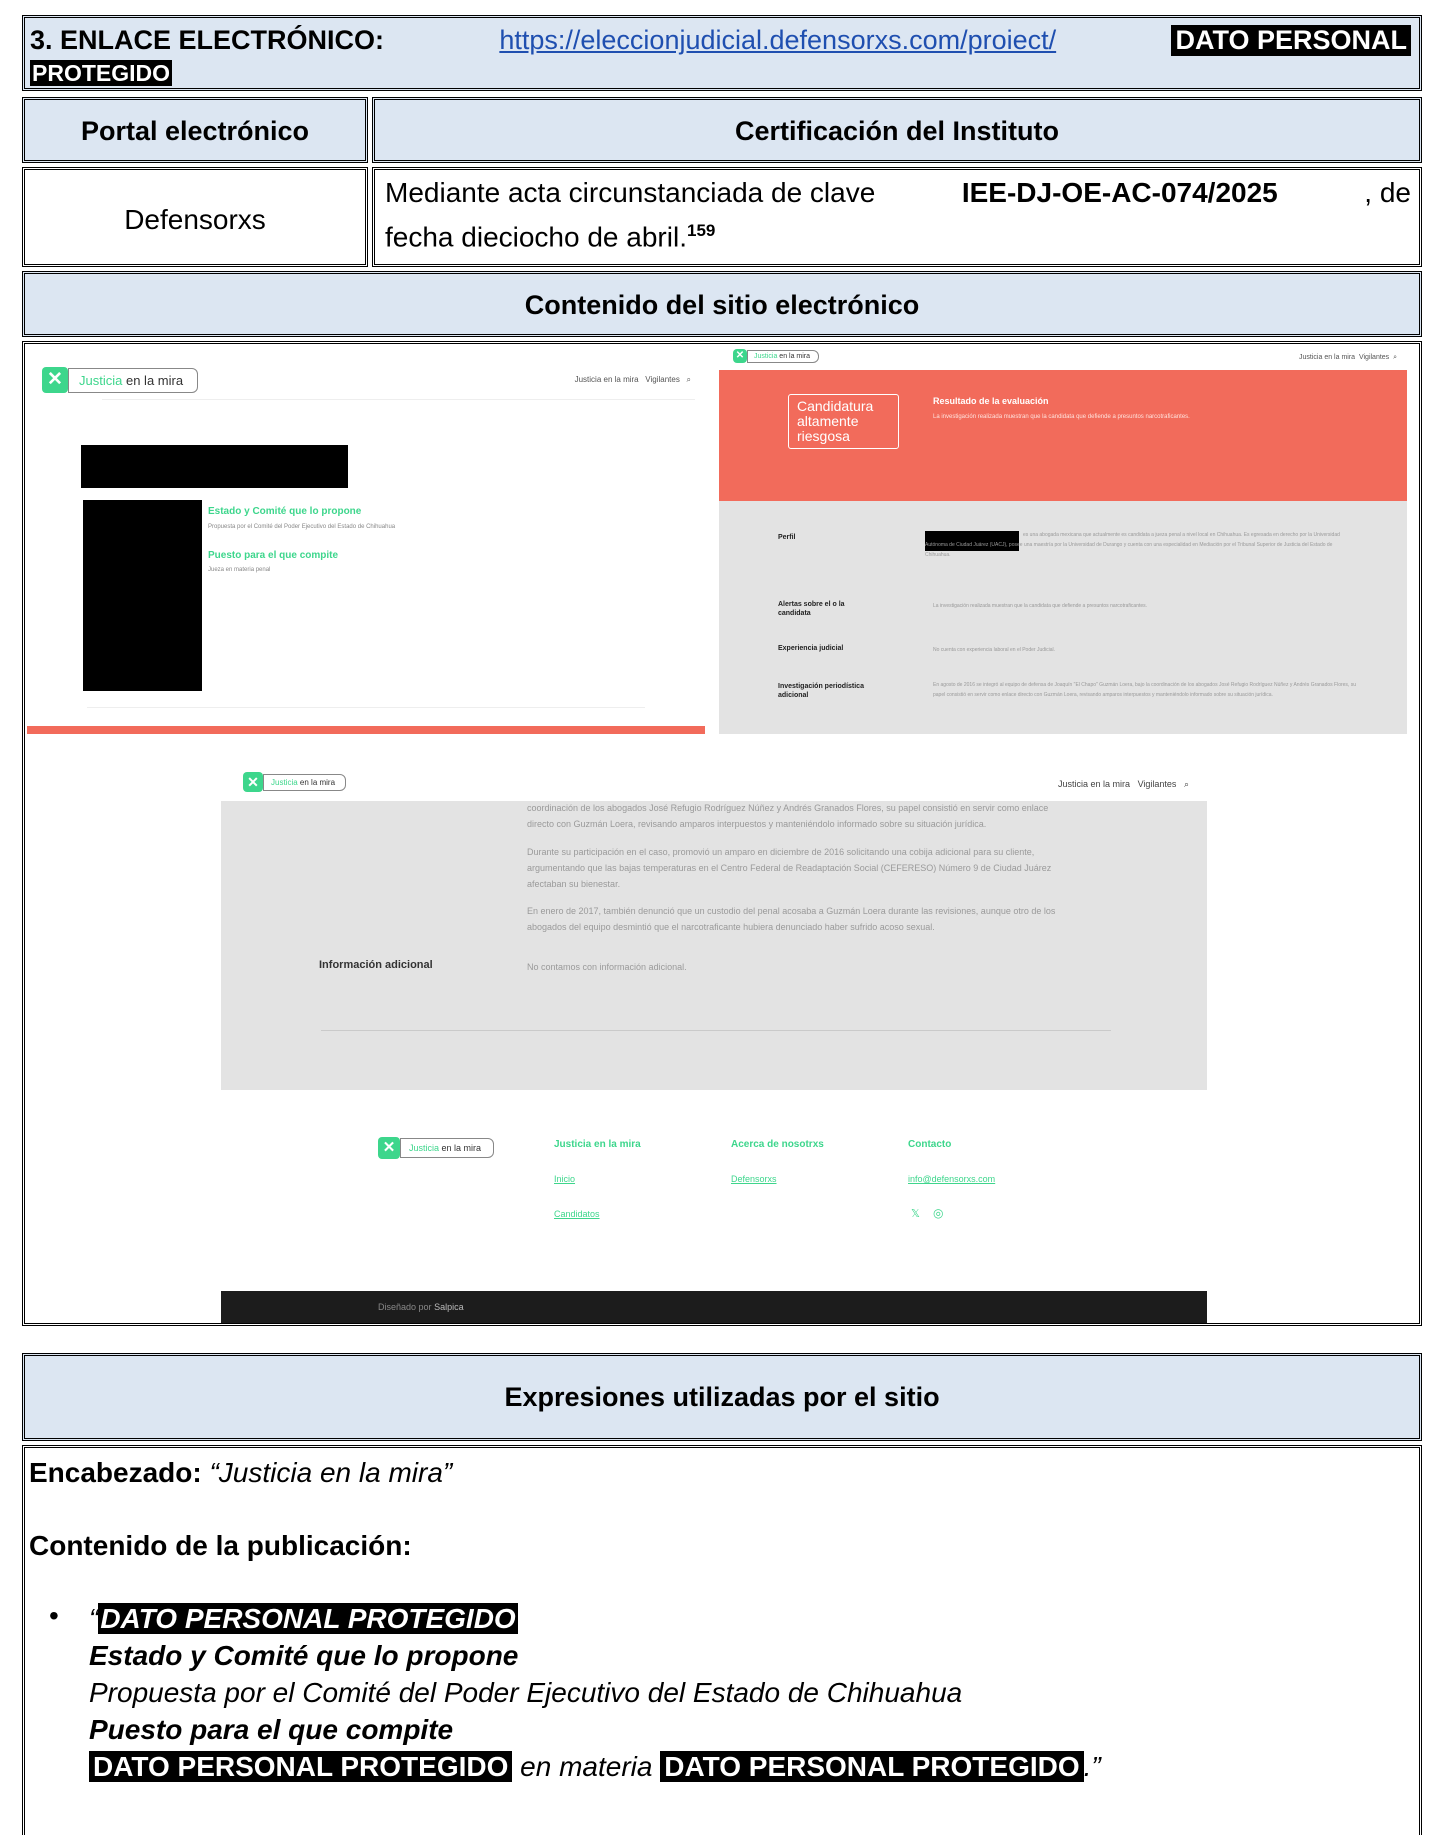 Image resolution: width=1437 pixels, height=1835 pixels. I want to click on value-puesto: Jueza en materia penal, so click(239, 570).